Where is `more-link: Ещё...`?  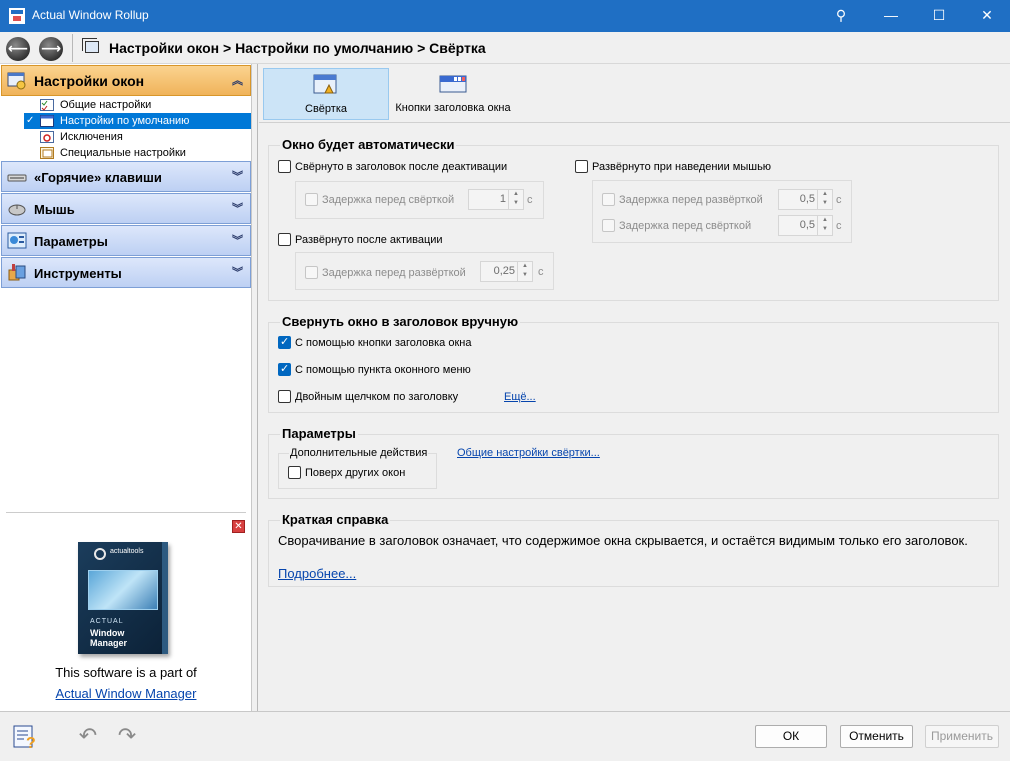
more-link: Ещё... is located at coordinates (520, 397).